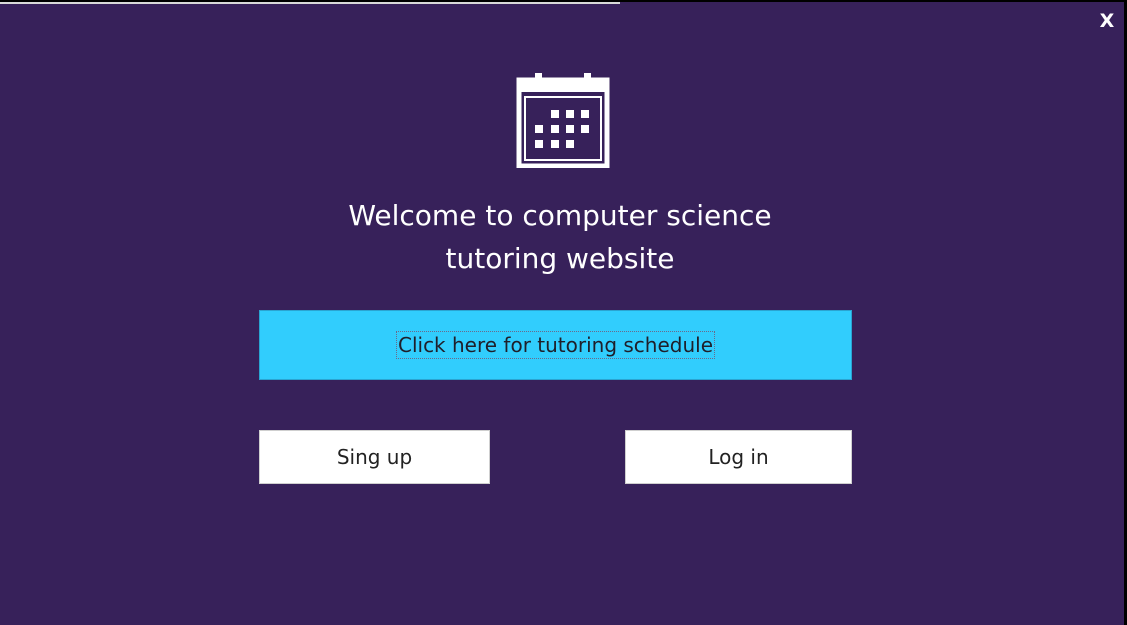 The image size is (1127, 625). I want to click on close-button: X, so click(1107, 21).